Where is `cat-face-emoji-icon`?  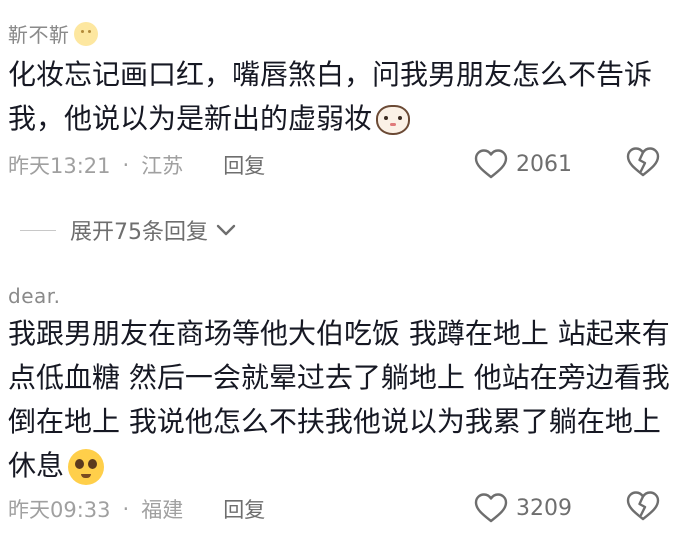
cat-face-emoji-icon is located at coordinates (393, 120).